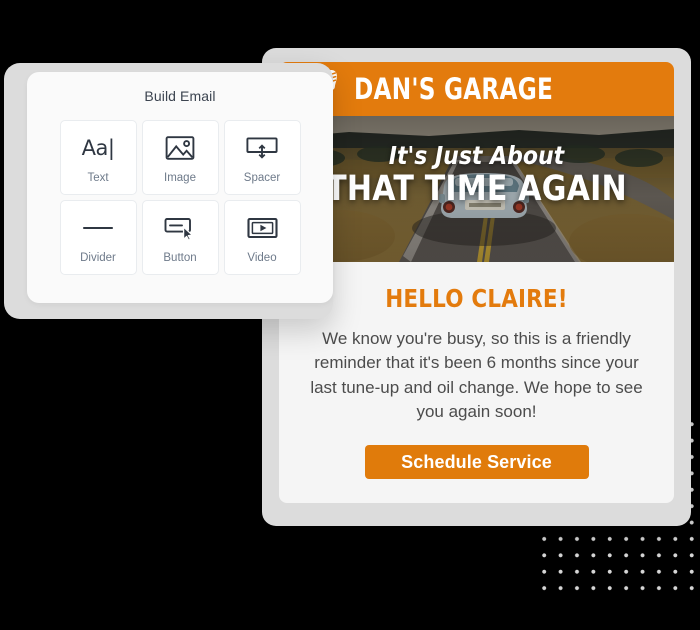 The height and width of the screenshot is (630, 700). I want to click on block-tile-text: Aa| Text, so click(98, 157).